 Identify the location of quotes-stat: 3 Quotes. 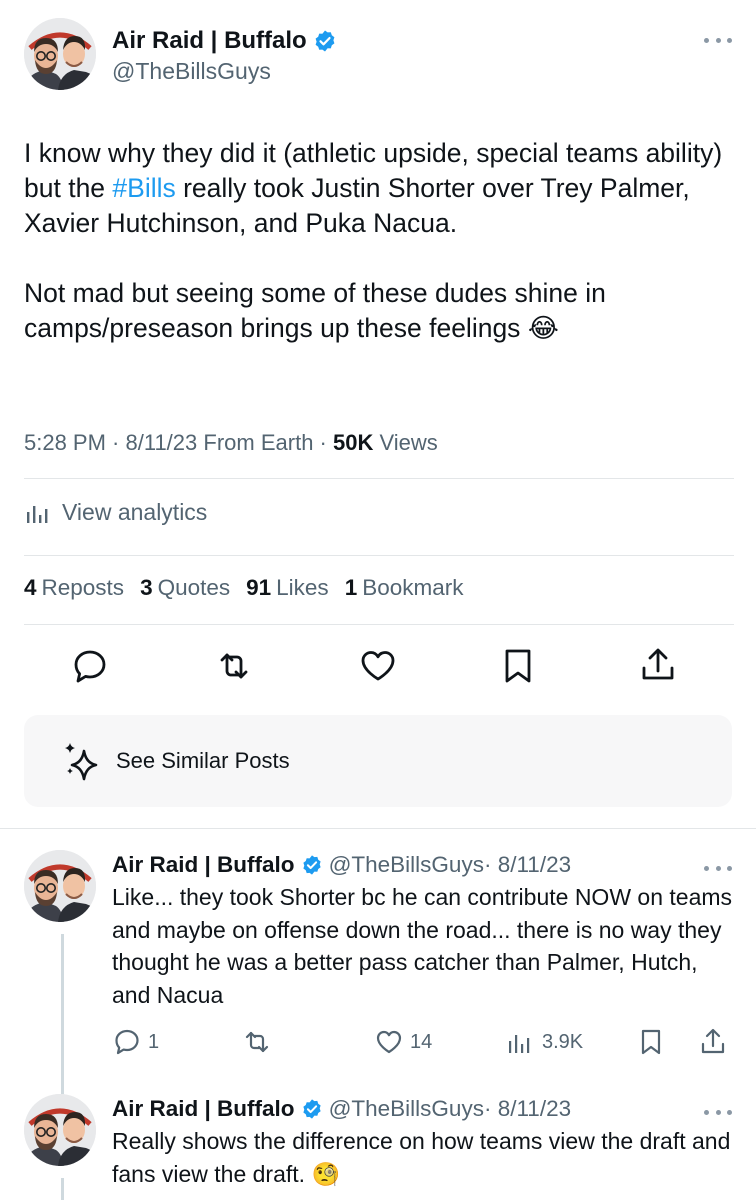
(185, 588).